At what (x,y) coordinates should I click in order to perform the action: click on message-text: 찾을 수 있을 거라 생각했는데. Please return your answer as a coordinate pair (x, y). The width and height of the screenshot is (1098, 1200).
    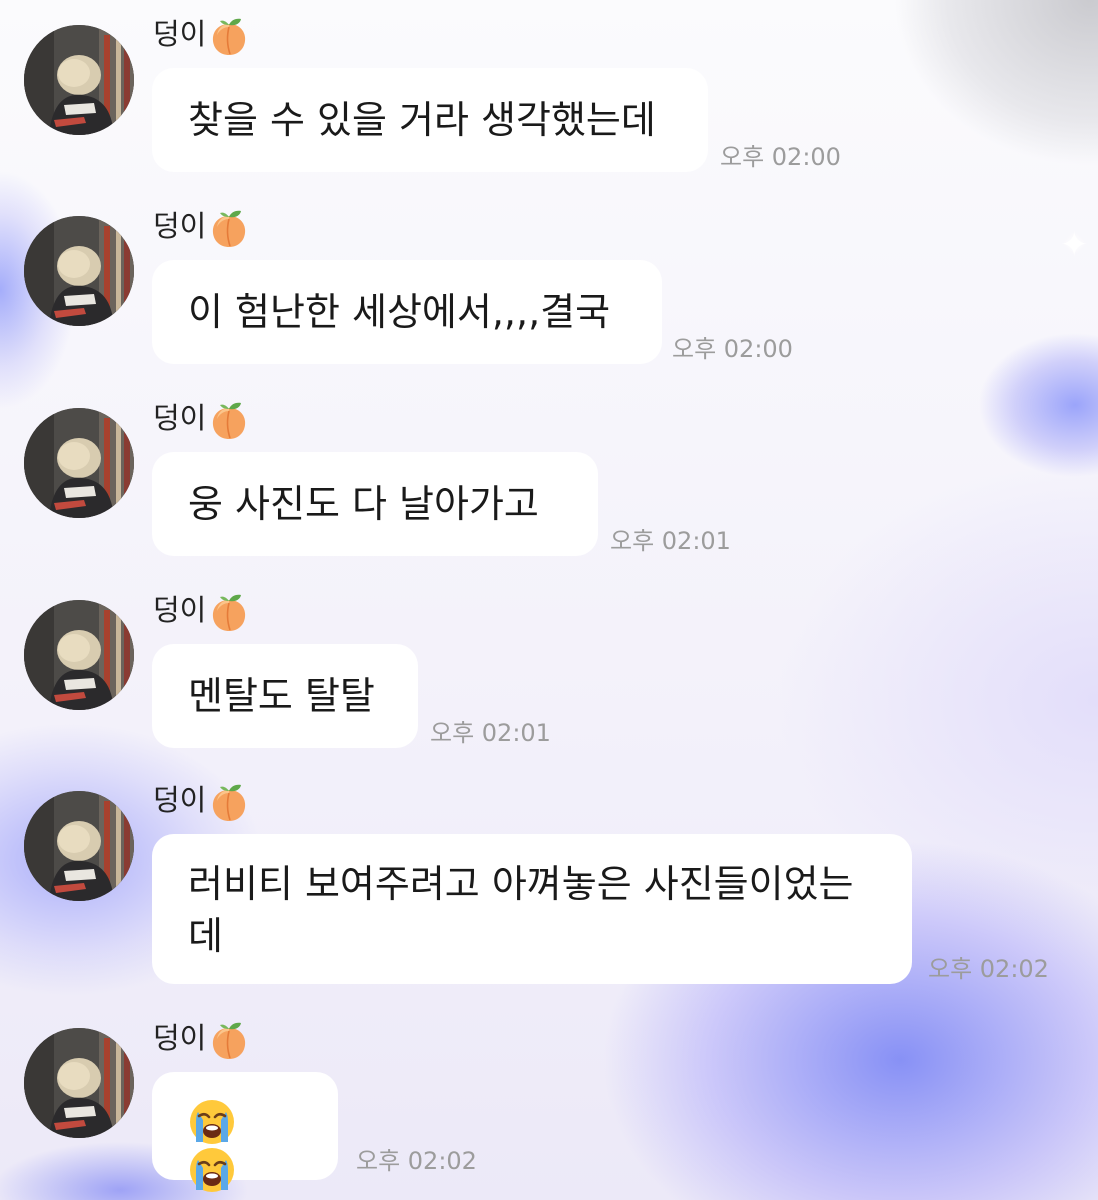
    Looking at the image, I should click on (422, 120).